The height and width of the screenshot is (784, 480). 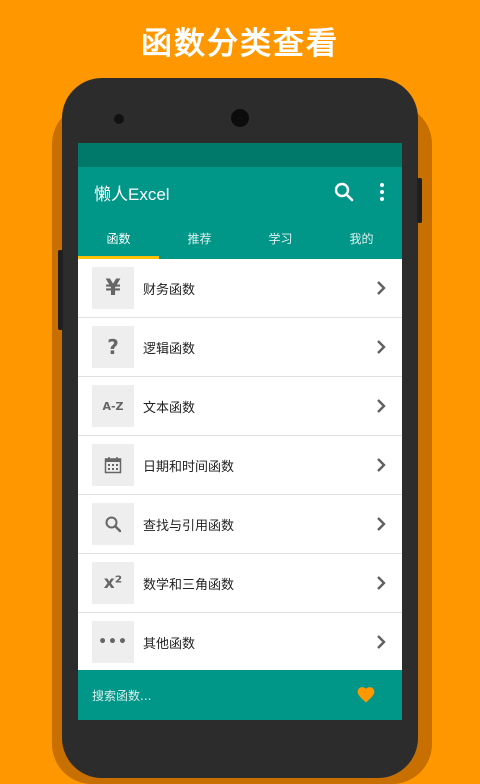 I want to click on list-item-lookup: 查找与引用函数, so click(x=240, y=524).